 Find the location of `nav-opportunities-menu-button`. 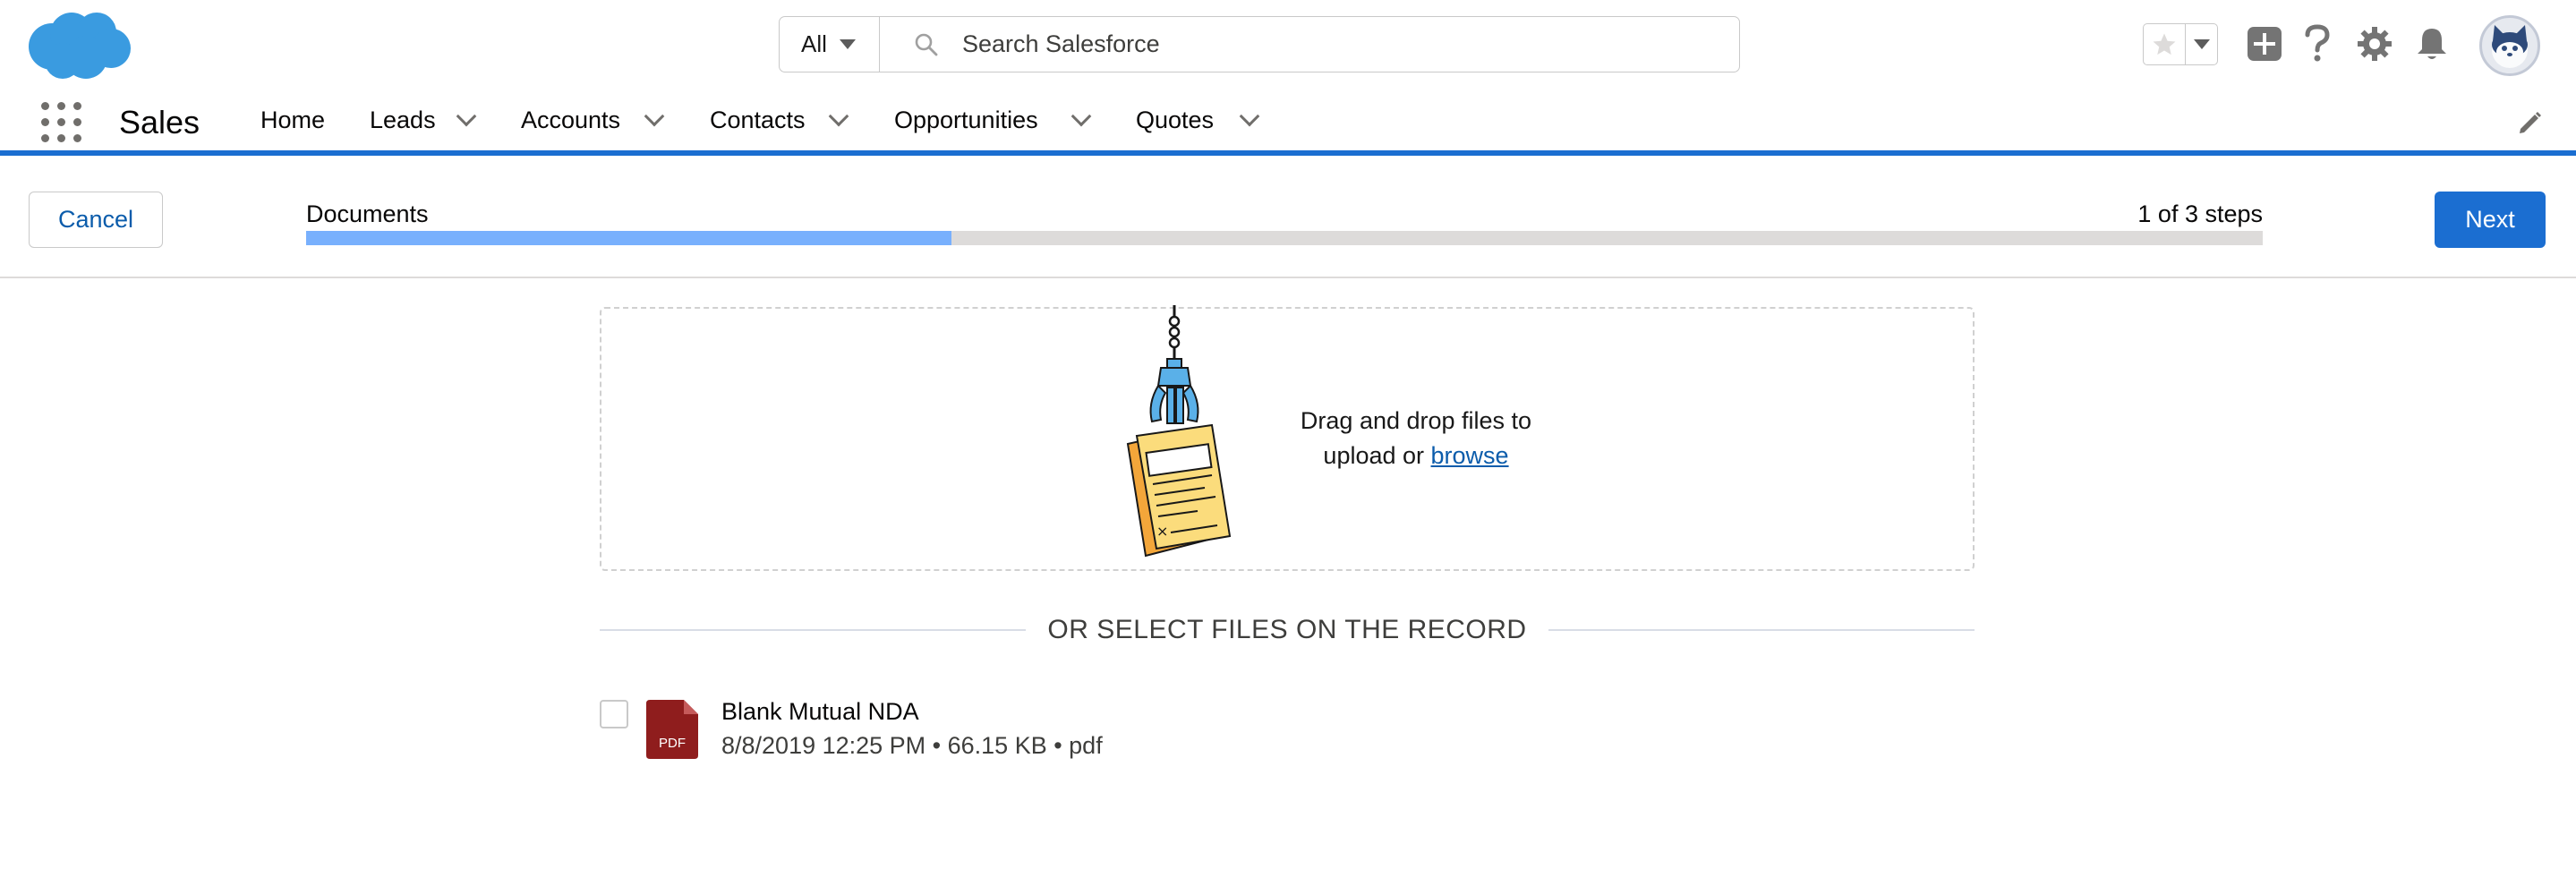

nav-opportunities-menu-button is located at coordinates (1081, 119).